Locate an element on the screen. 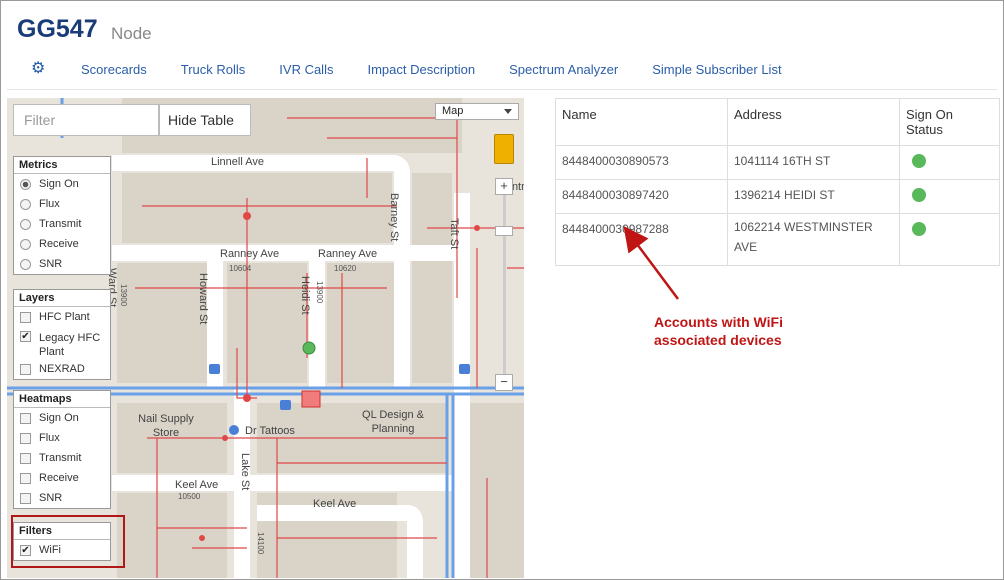 This screenshot has width=1004, height=580. heatmap-snr: SNR is located at coordinates (62, 498).